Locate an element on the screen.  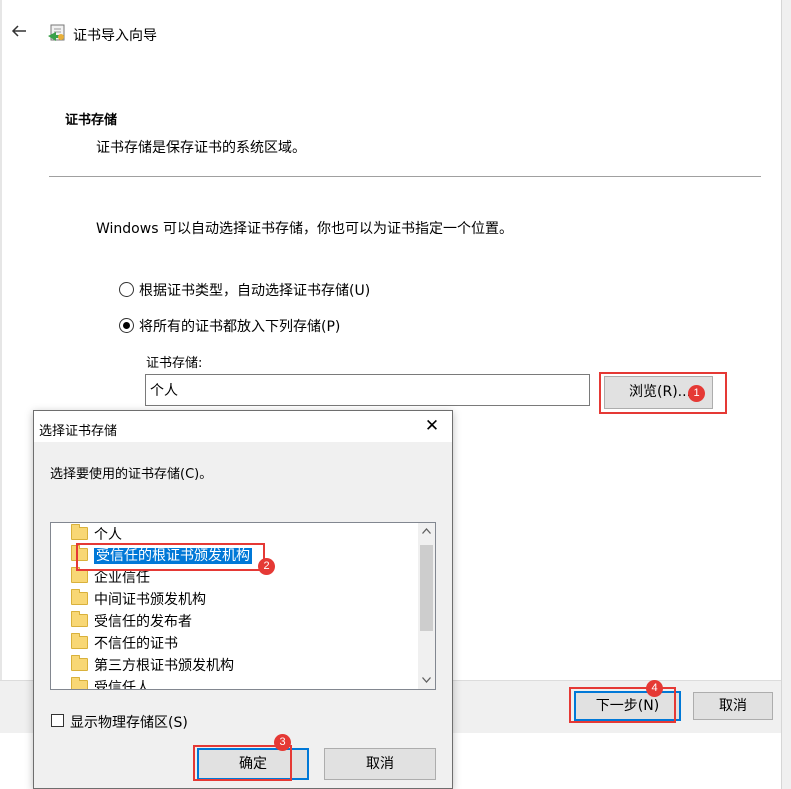
certificate-icon is located at coordinates (57, 33).